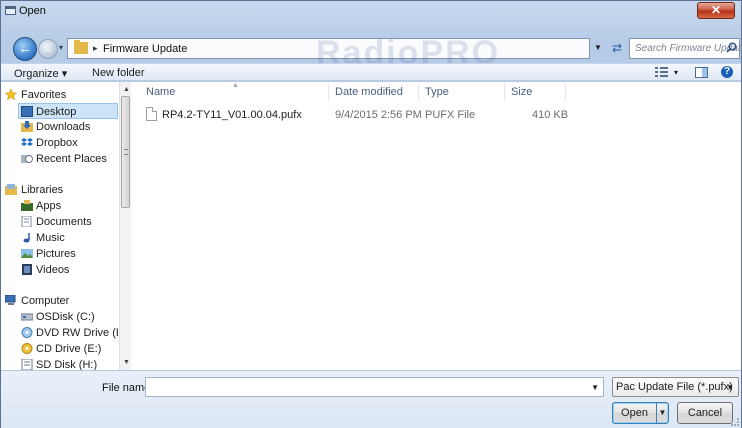 This screenshot has width=742, height=428. Describe the element at coordinates (598, 47) in the screenshot. I see `address-dropdown-icon: ▼` at that location.